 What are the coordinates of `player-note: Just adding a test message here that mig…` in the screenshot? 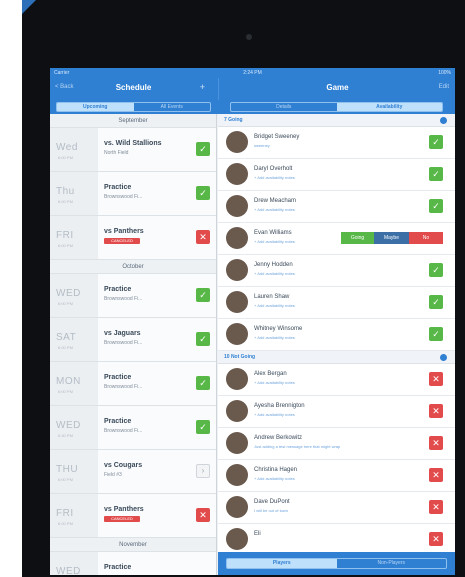 It's located at (297, 446).